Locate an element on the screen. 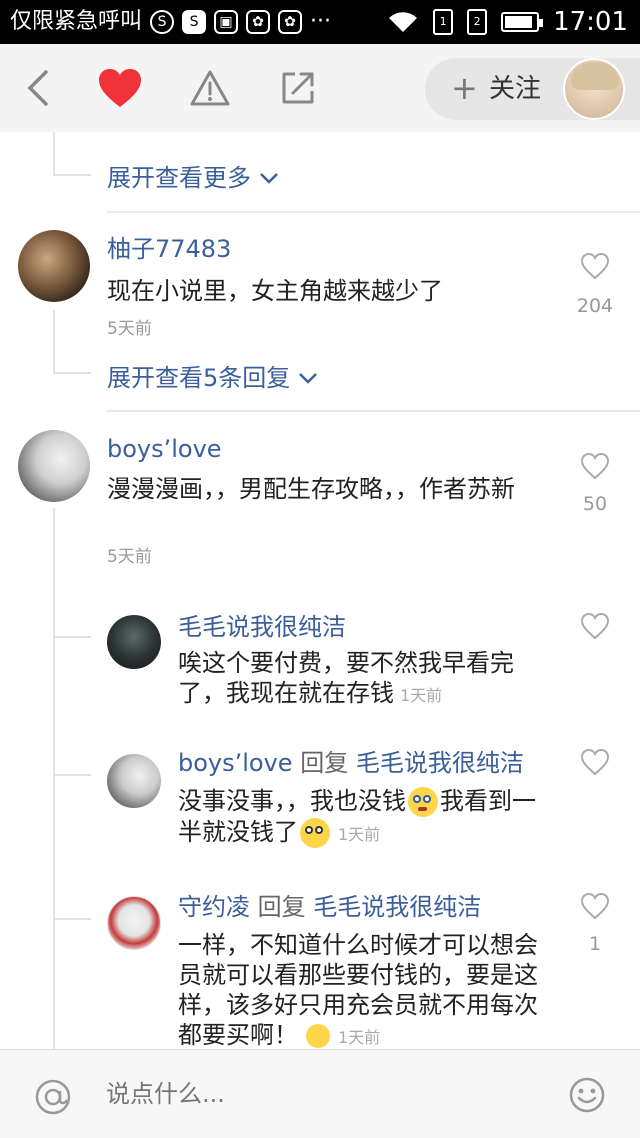 This screenshot has height=1138, width=640. reply-text: 唉这个要付费，要不然我早看完了，我现在就在存钱 1天前 is located at coordinates (358, 679).